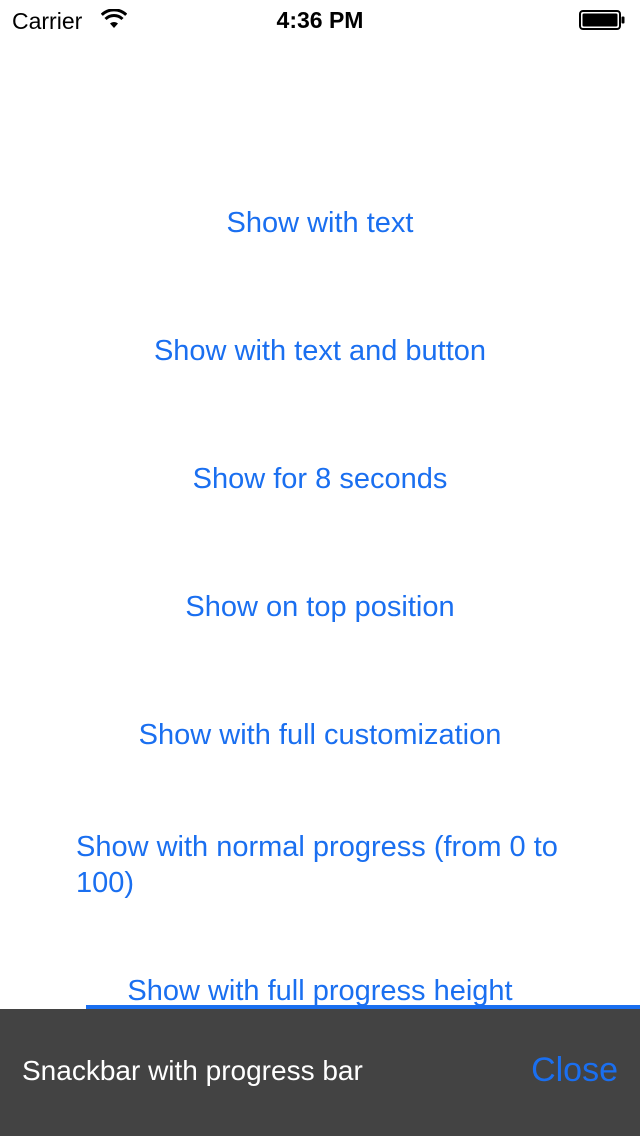  Describe the element at coordinates (320, 735) in the screenshot. I see `show-with-full-customization-button: Show with full customization` at that location.